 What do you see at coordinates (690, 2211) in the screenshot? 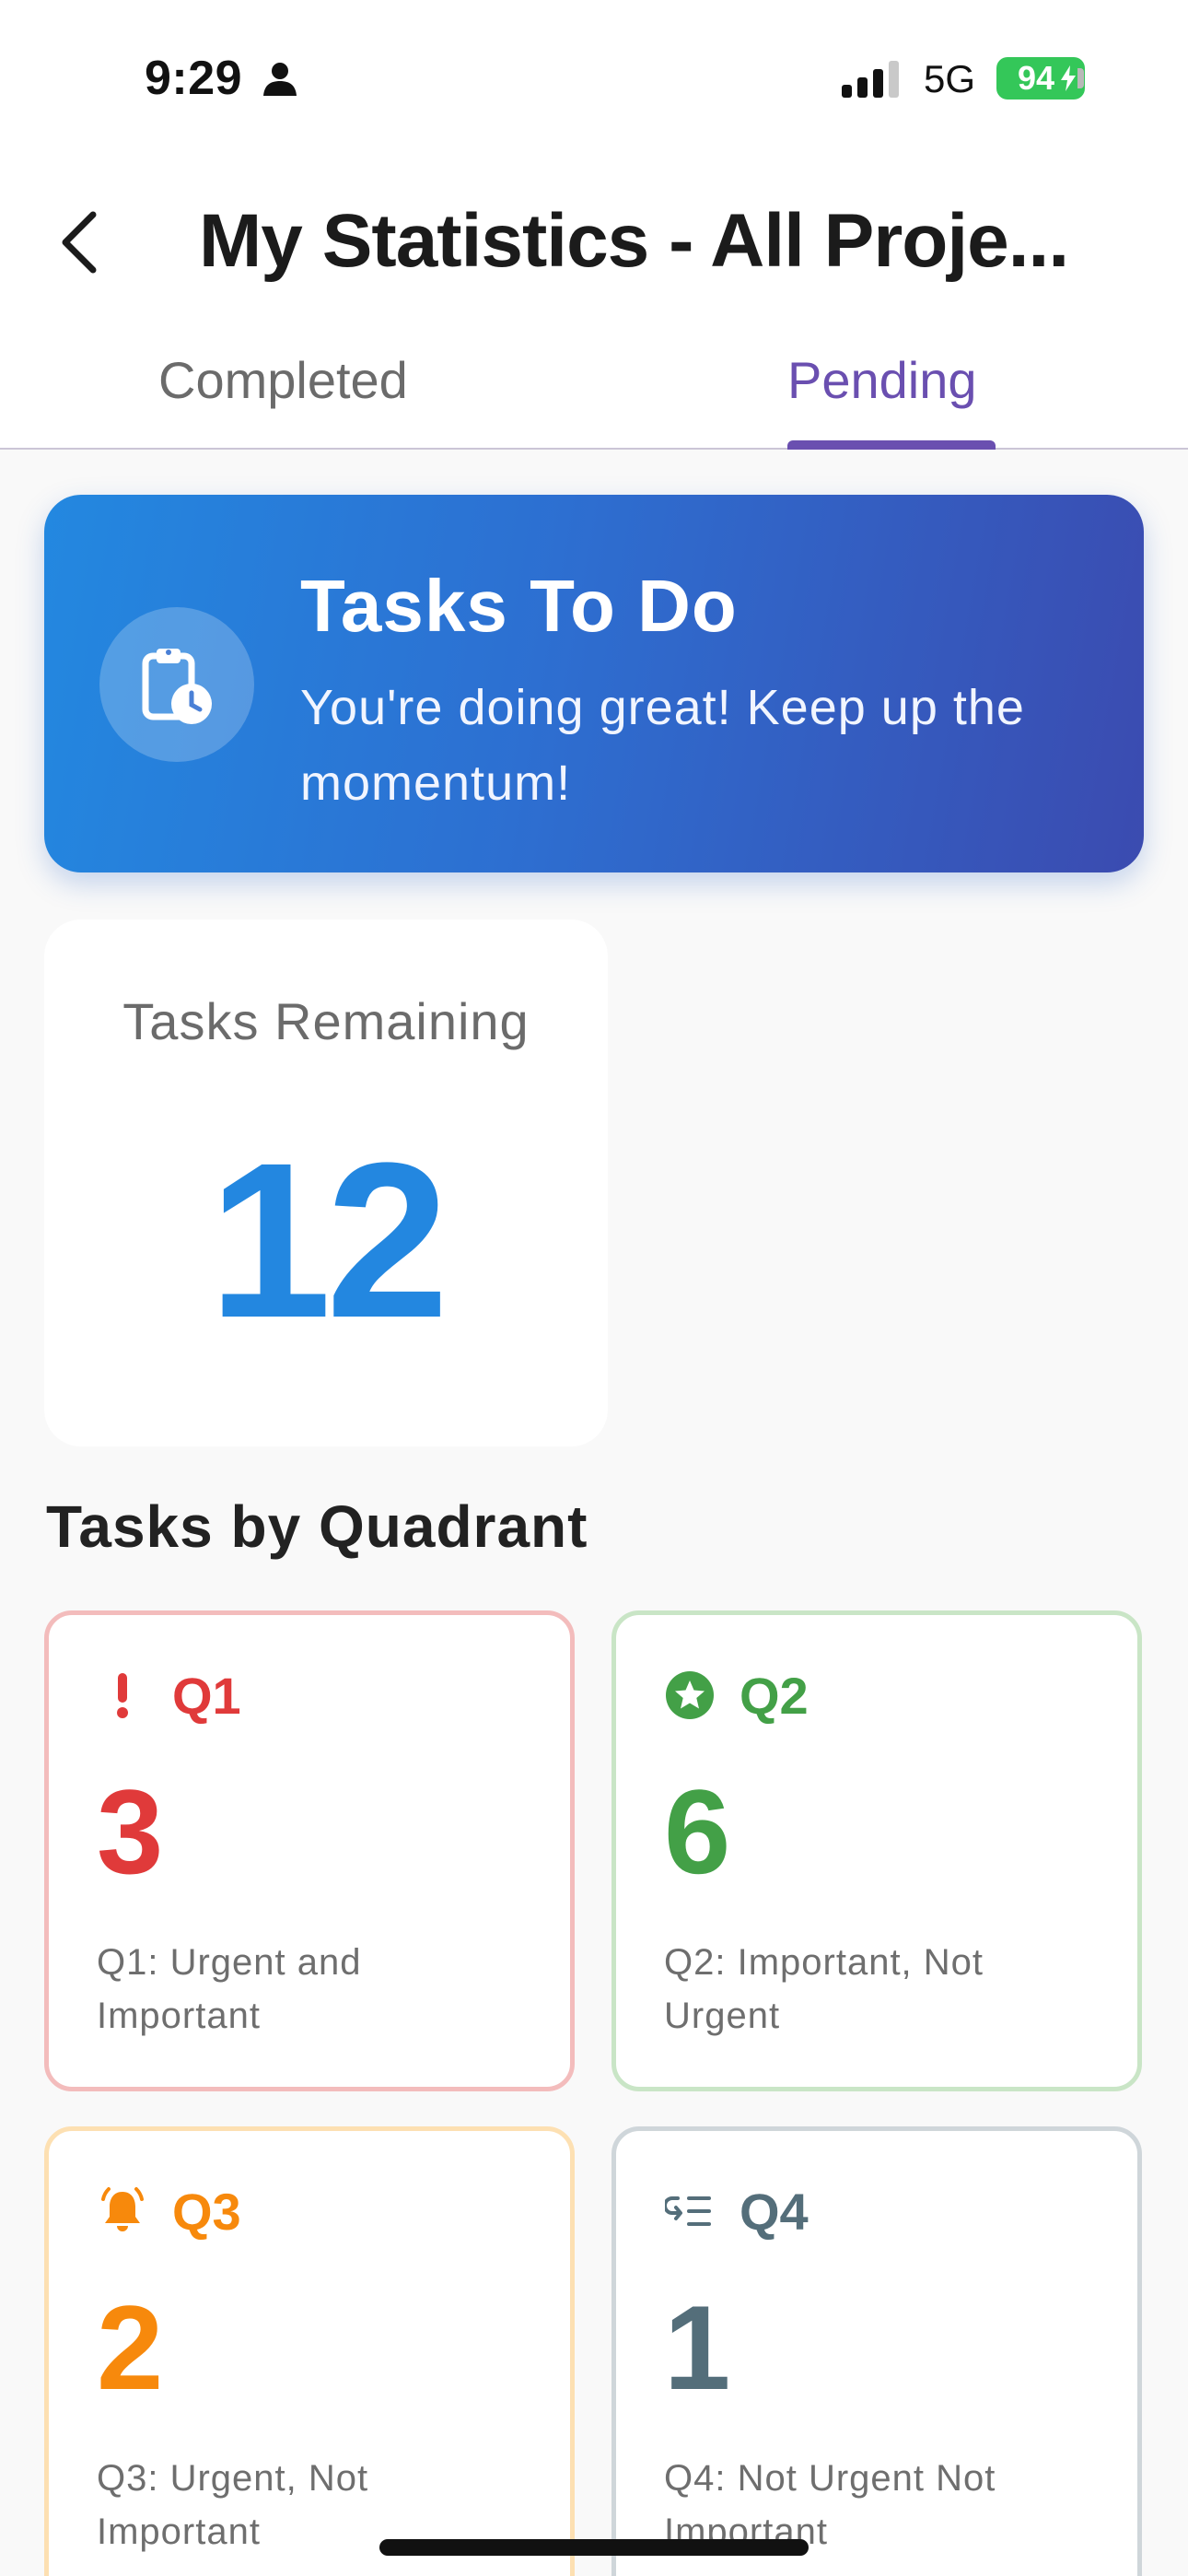
I see `list-return-icon` at bounding box center [690, 2211].